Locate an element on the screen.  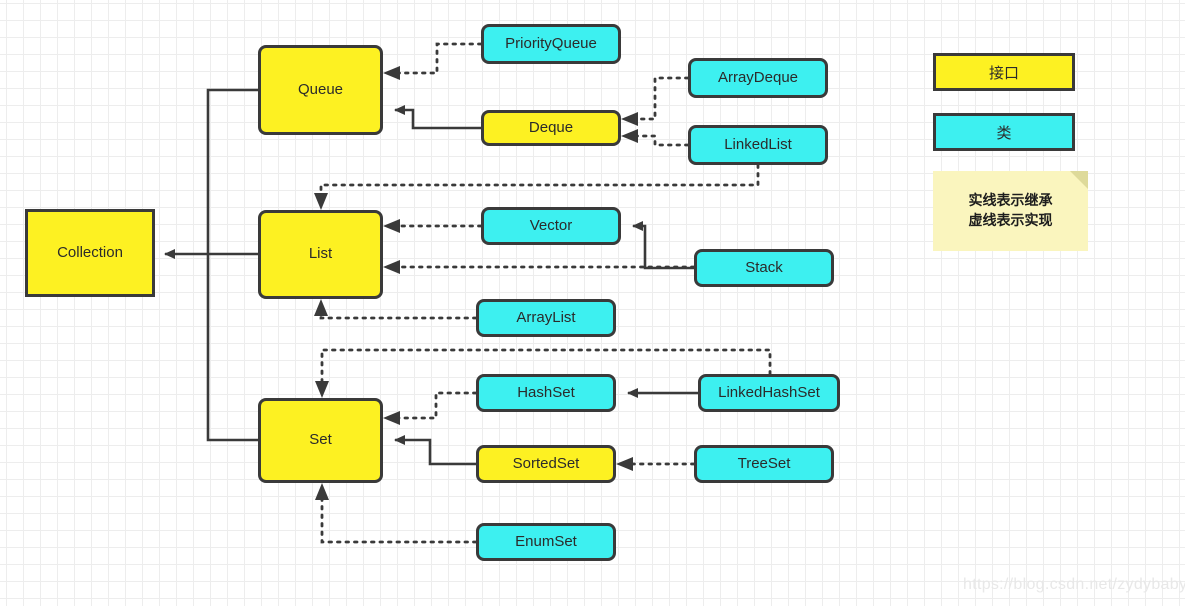
note-line-1: 实线表示继承 is located at coordinates (1010, 200).